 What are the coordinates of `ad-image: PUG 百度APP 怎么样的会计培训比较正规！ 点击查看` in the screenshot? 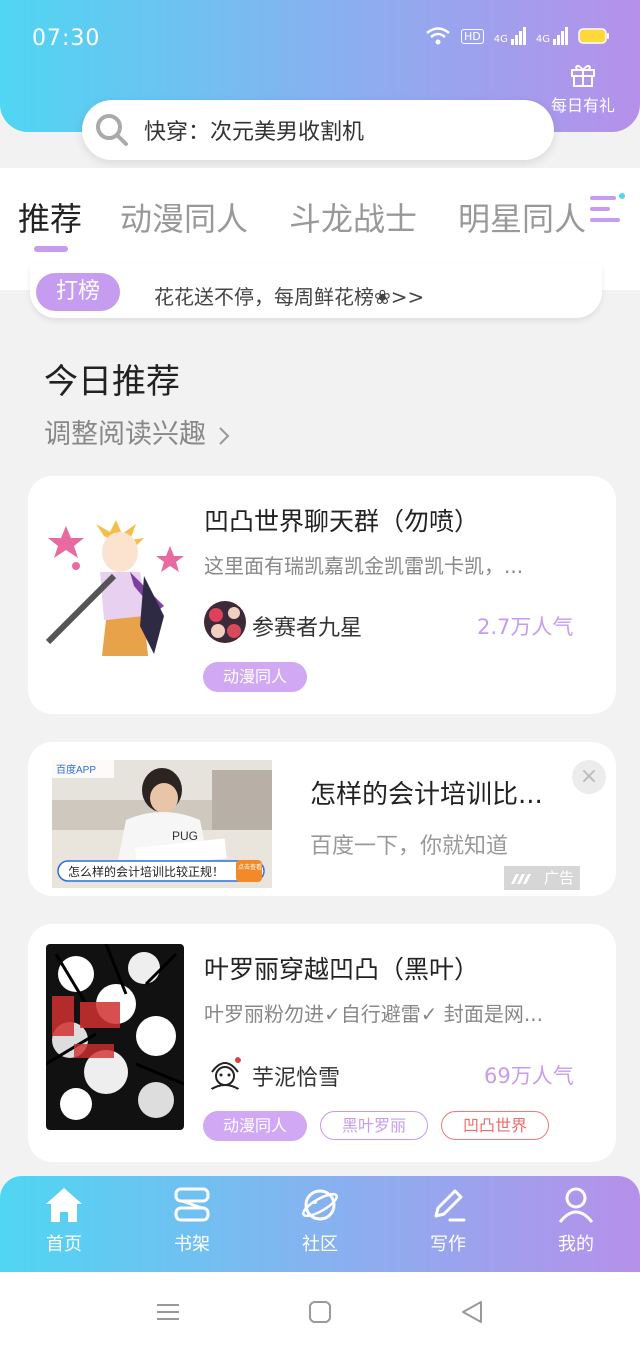 It's located at (162, 824).